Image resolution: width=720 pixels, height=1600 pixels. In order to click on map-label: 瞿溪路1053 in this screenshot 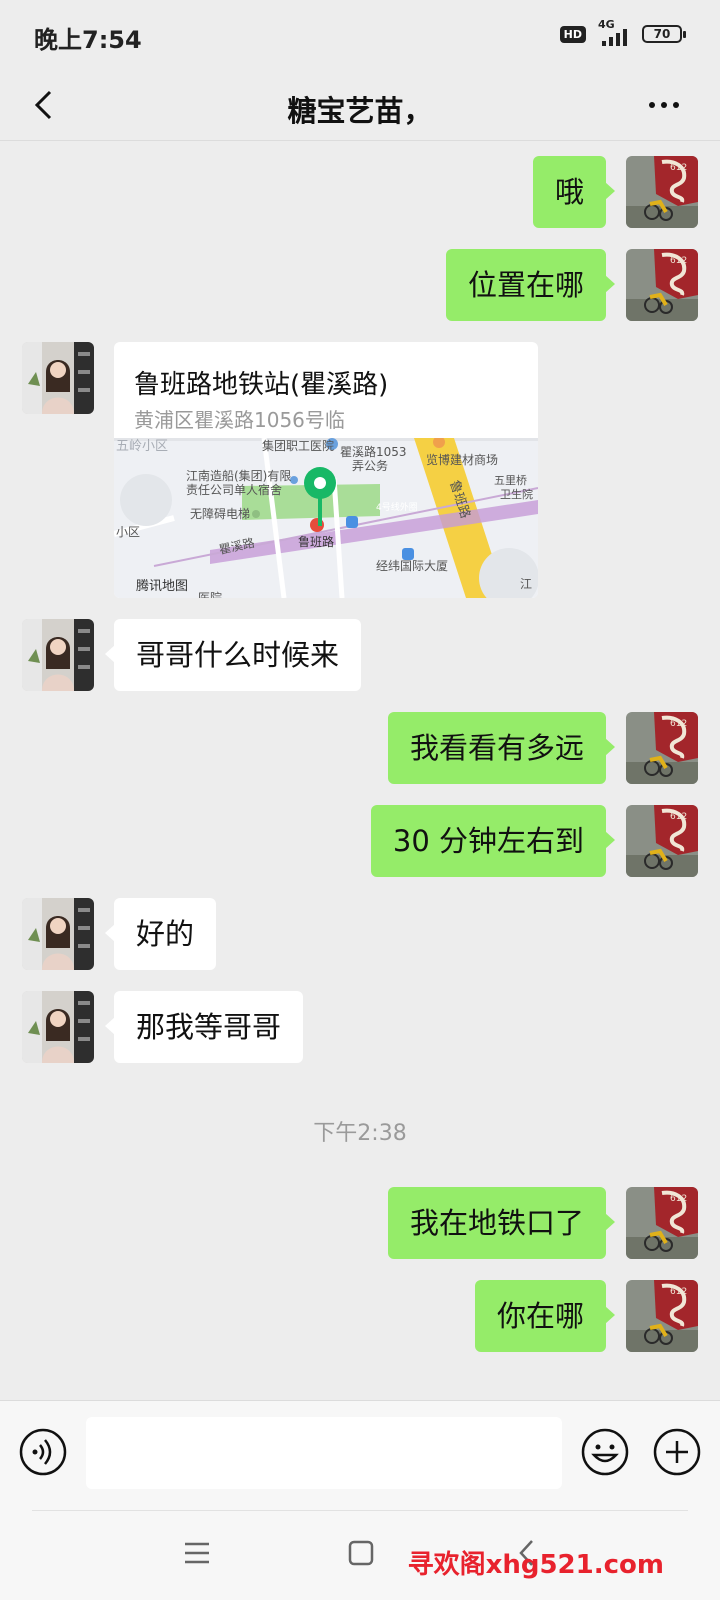, I will do `click(373, 451)`.